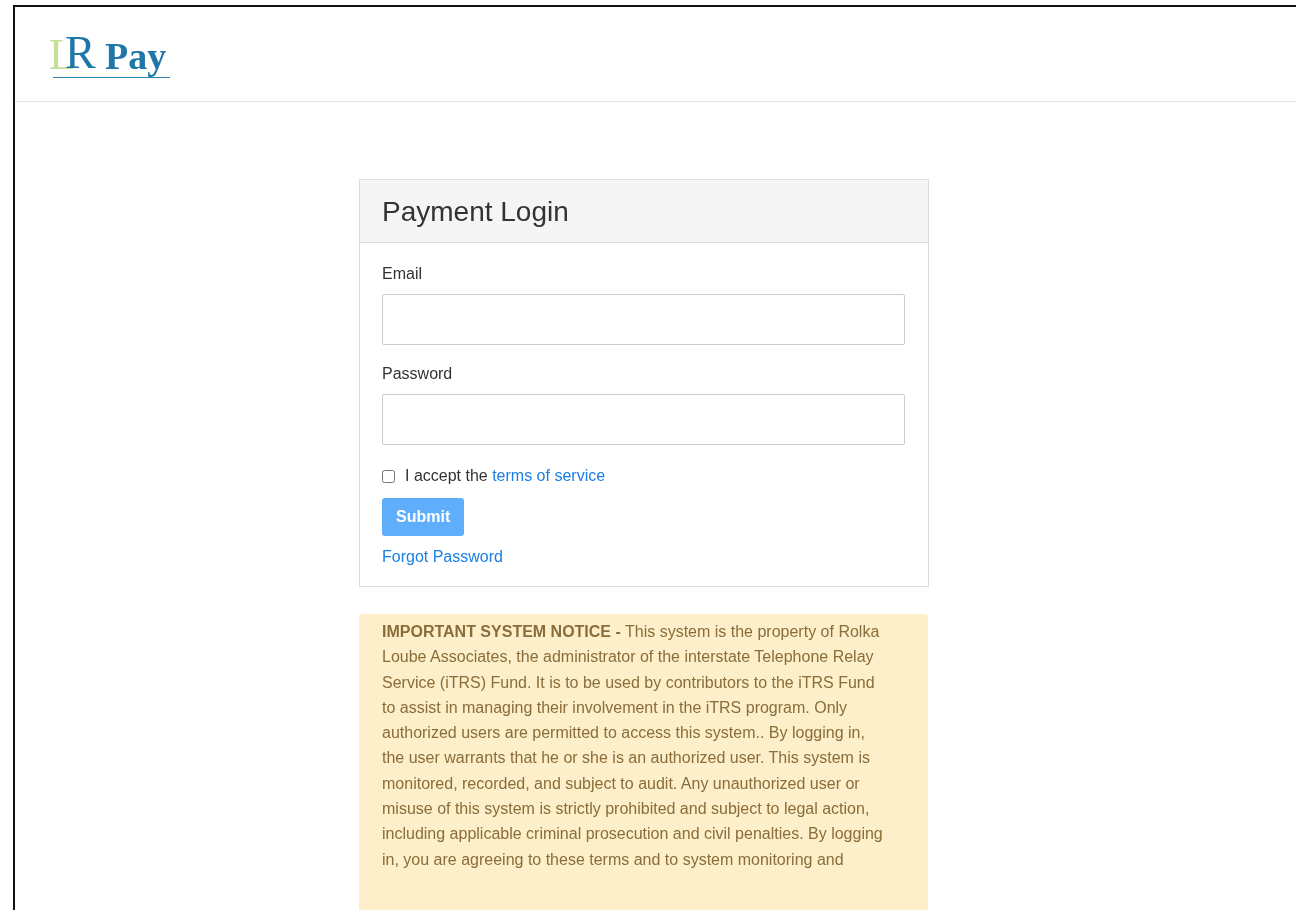 The width and height of the screenshot is (1296, 910). What do you see at coordinates (388, 476) in the screenshot?
I see `terms-checkbox` at bounding box center [388, 476].